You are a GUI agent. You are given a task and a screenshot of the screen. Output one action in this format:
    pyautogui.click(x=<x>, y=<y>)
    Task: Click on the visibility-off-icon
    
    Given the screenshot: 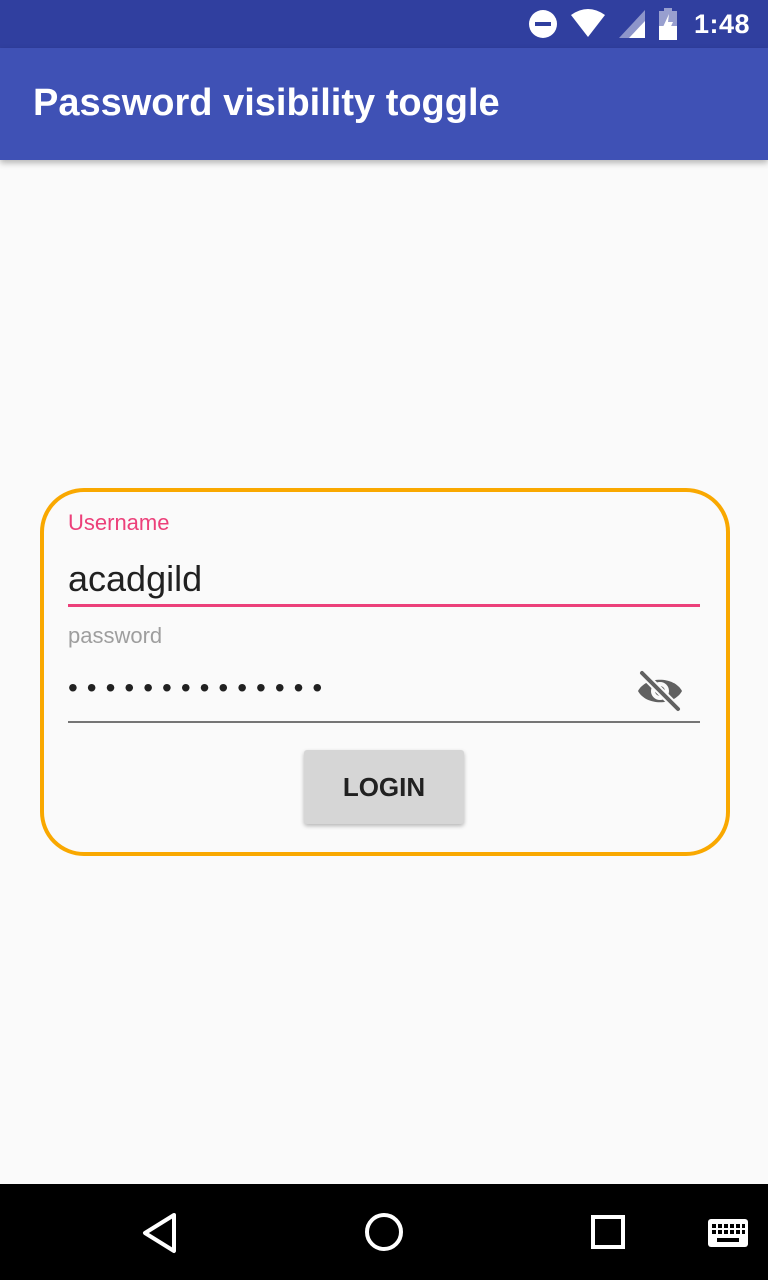 What is the action you would take?
    pyautogui.click(x=660, y=691)
    